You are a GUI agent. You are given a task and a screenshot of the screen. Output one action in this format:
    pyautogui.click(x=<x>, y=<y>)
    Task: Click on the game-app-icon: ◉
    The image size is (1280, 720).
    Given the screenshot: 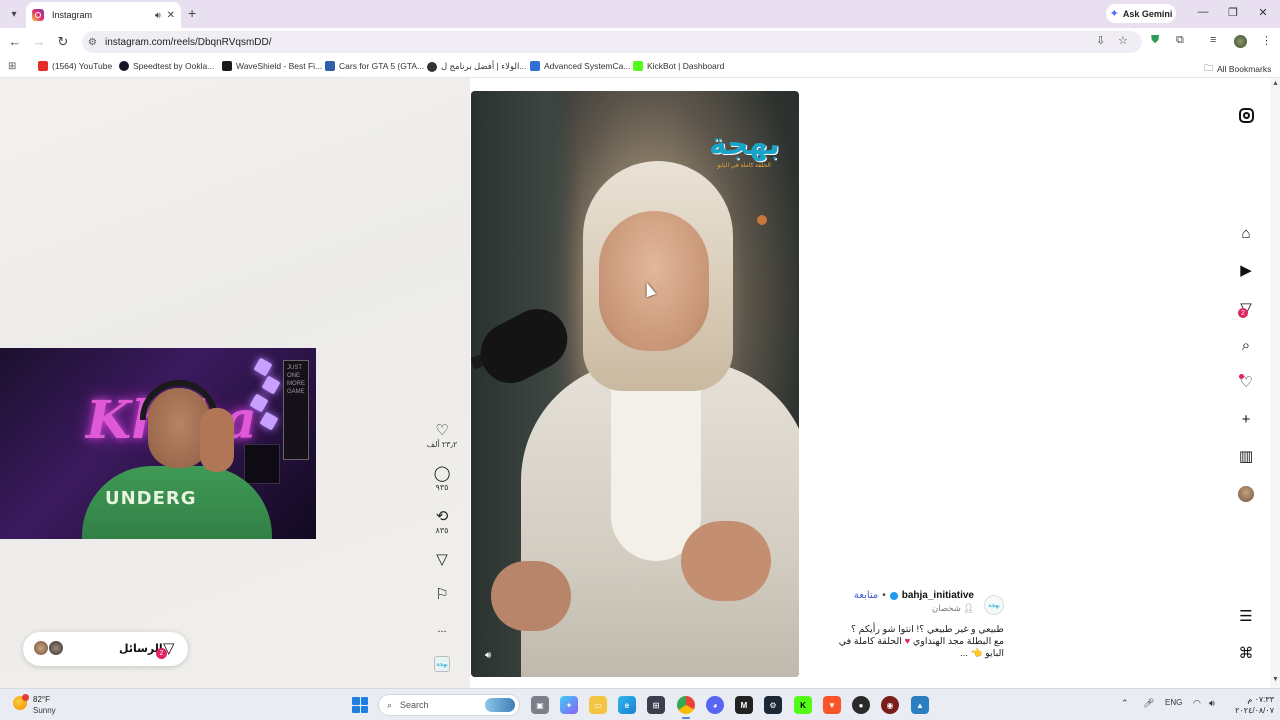 What is the action you would take?
    pyautogui.click(x=890, y=705)
    